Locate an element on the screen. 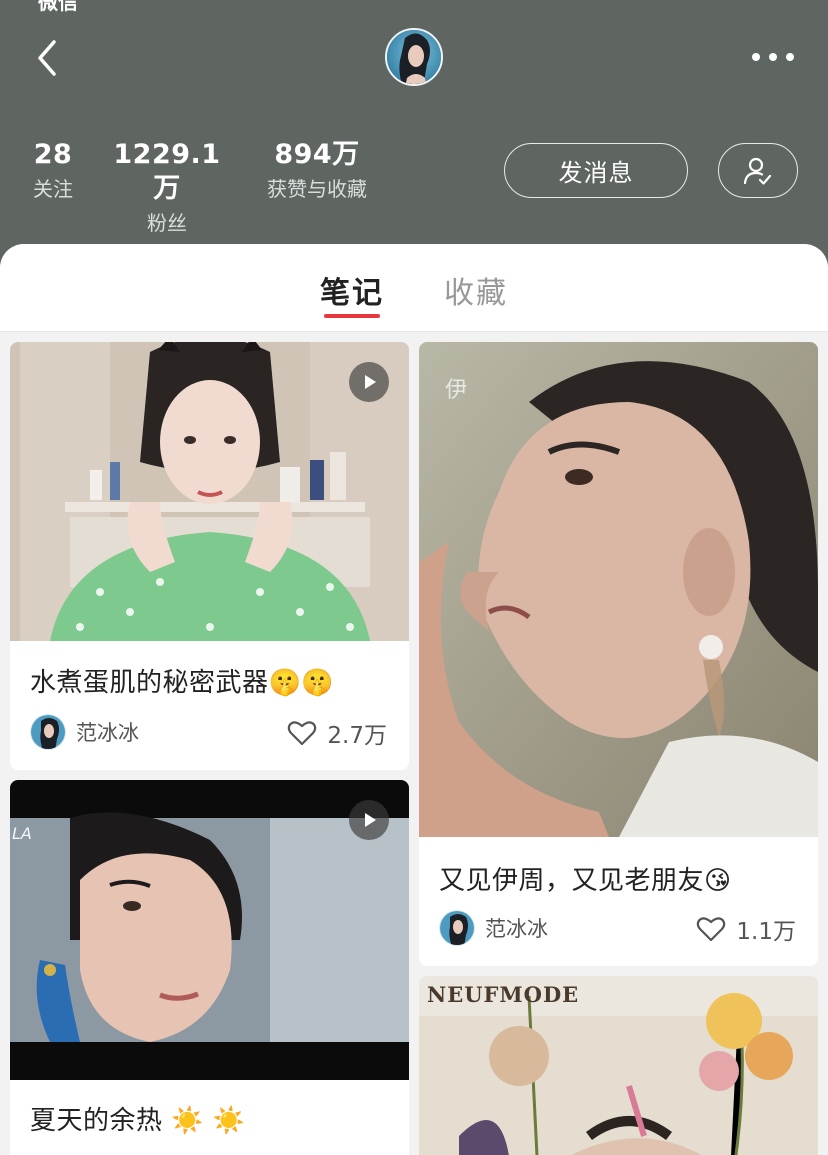  like-button: 2.7万 is located at coordinates (337, 733).